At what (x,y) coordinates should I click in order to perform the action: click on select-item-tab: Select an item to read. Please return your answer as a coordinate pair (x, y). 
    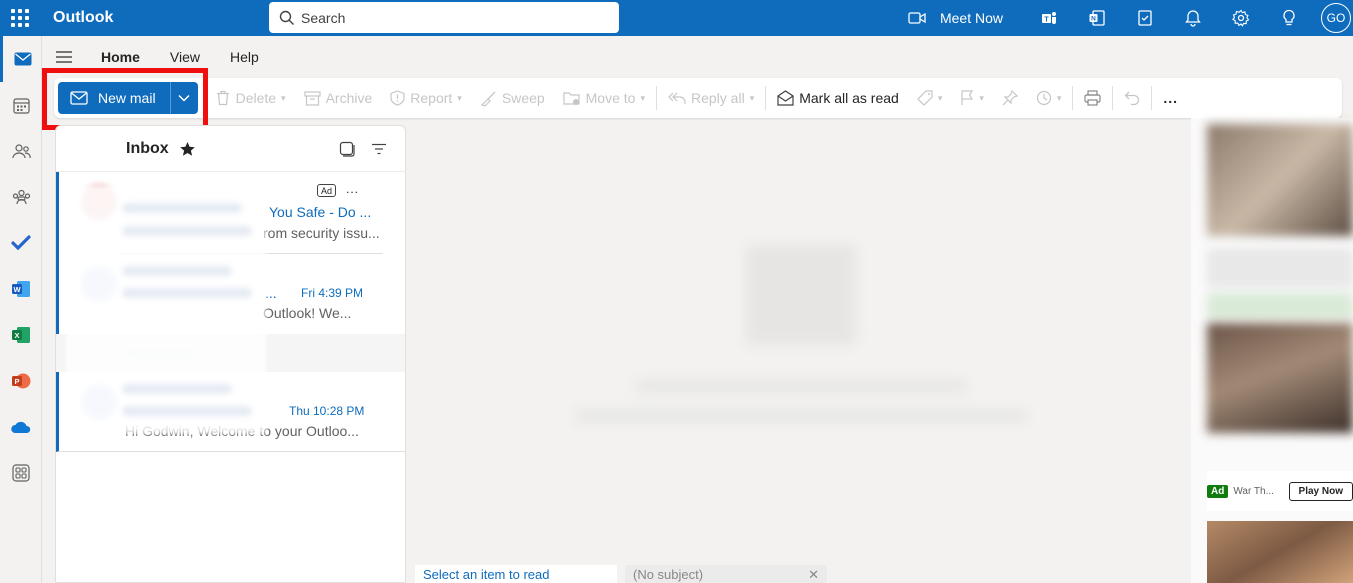
    Looking at the image, I should click on (516, 574).